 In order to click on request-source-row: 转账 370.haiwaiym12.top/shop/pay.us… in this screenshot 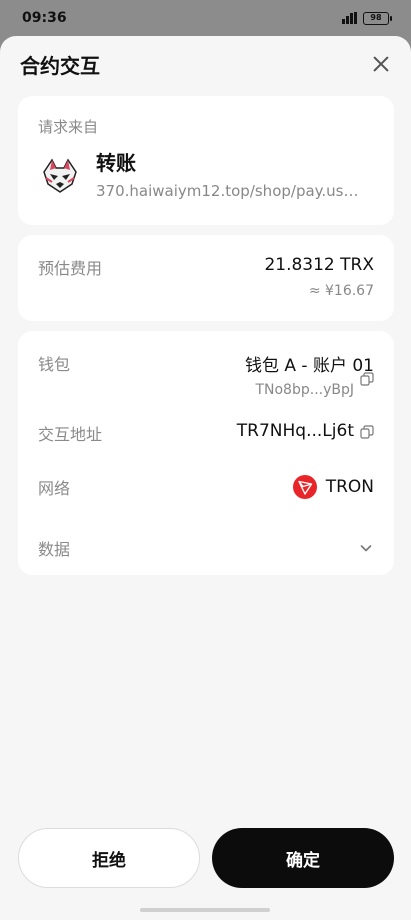, I will do `click(206, 173)`.